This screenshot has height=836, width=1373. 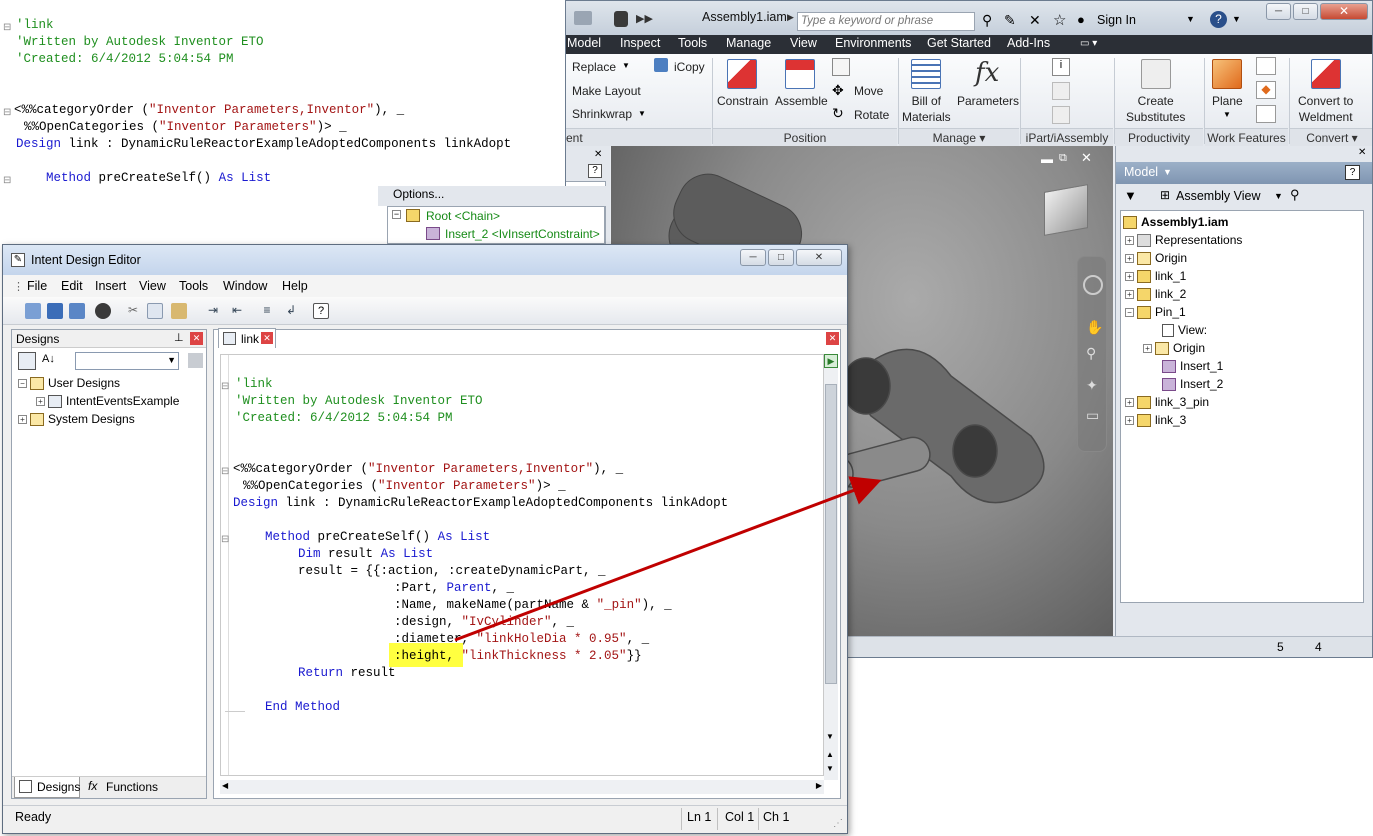 What do you see at coordinates (1175, 222) in the screenshot?
I see `tree-item-assembly: Assembly1.iam` at bounding box center [1175, 222].